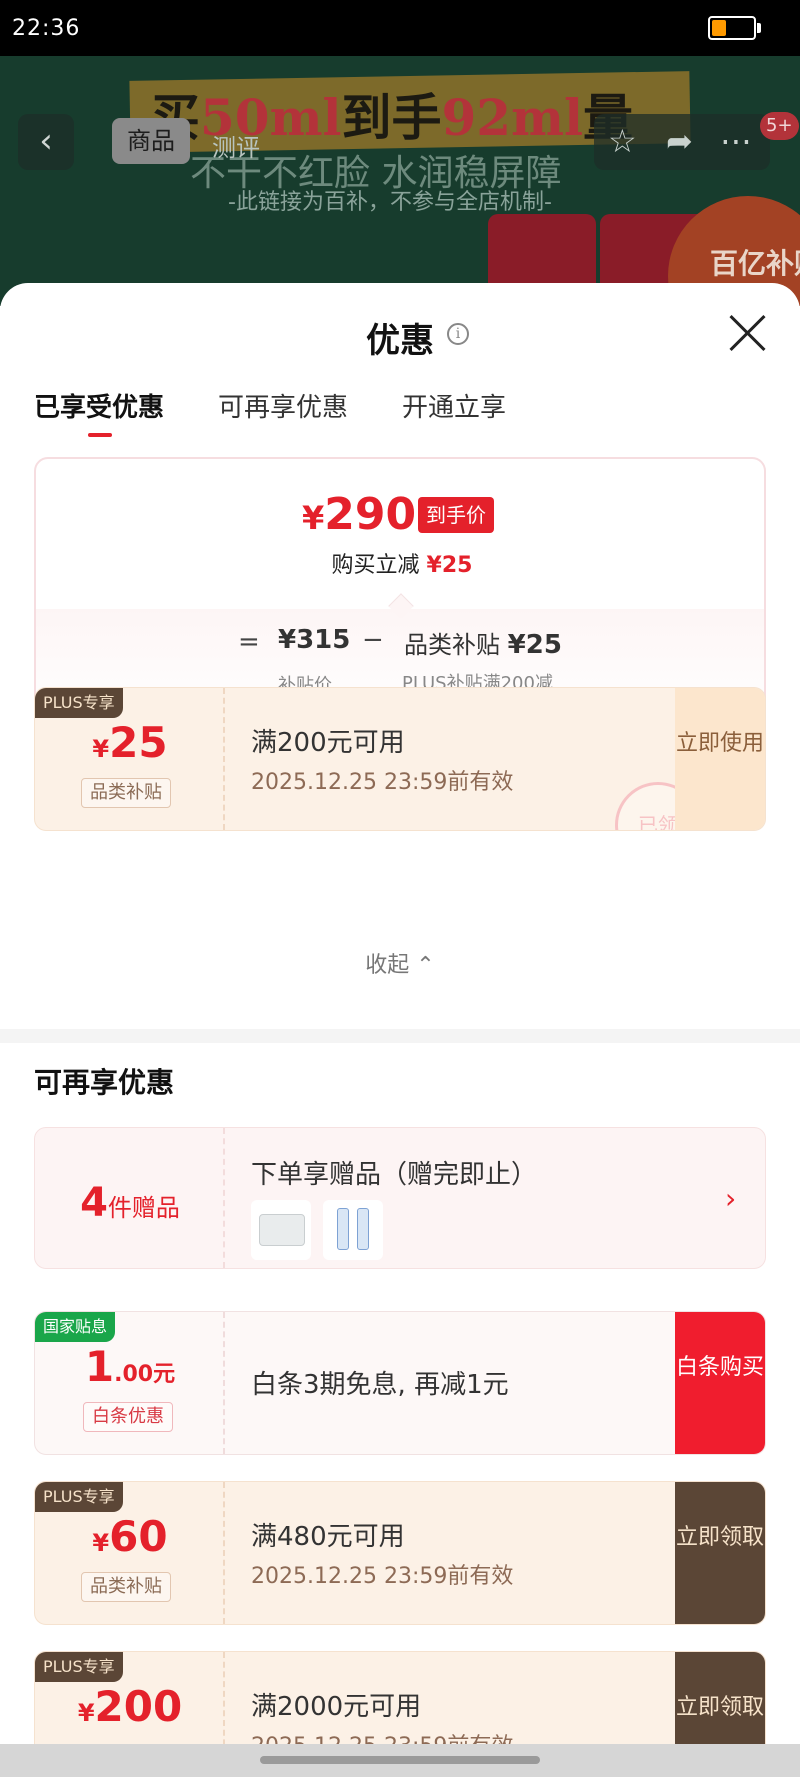  I want to click on sheet-title: 优惠, so click(400, 341).